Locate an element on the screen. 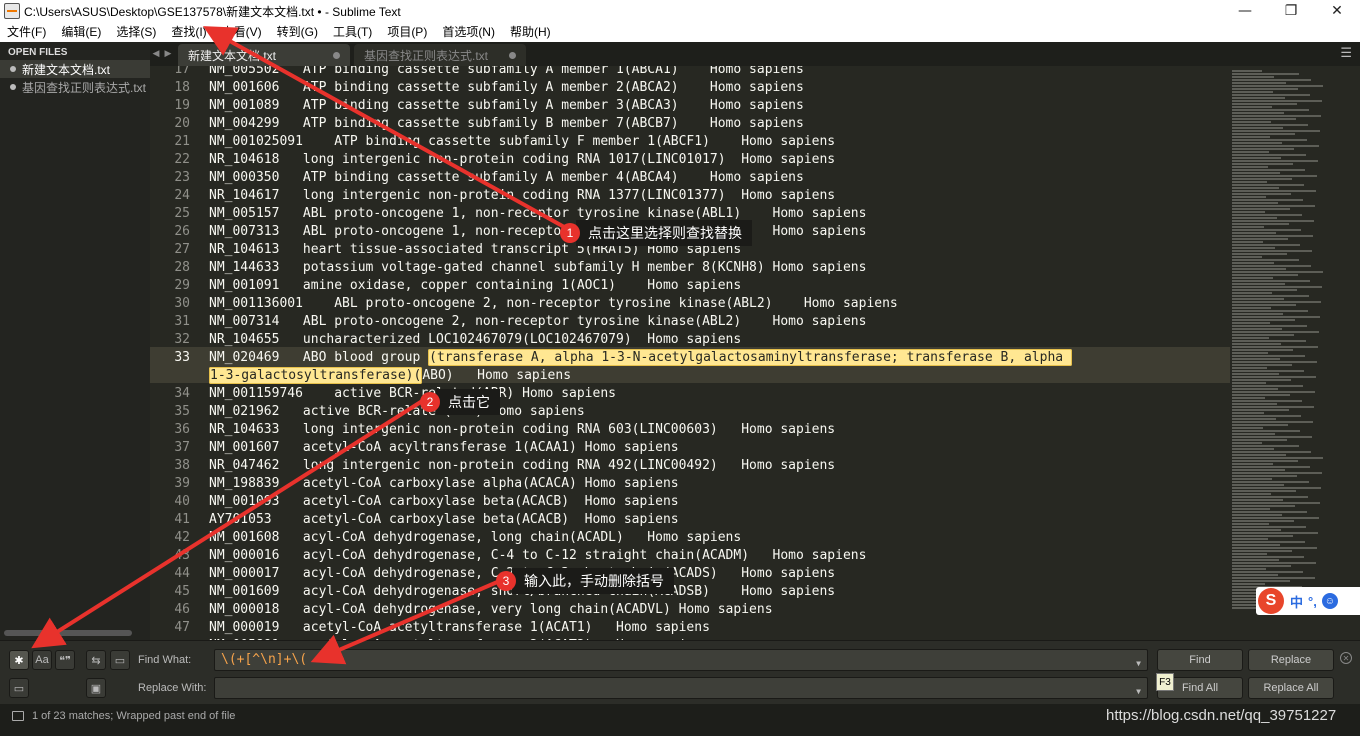 The height and width of the screenshot is (736, 1360). replace-all-button: Replace All is located at coordinates (1291, 688).